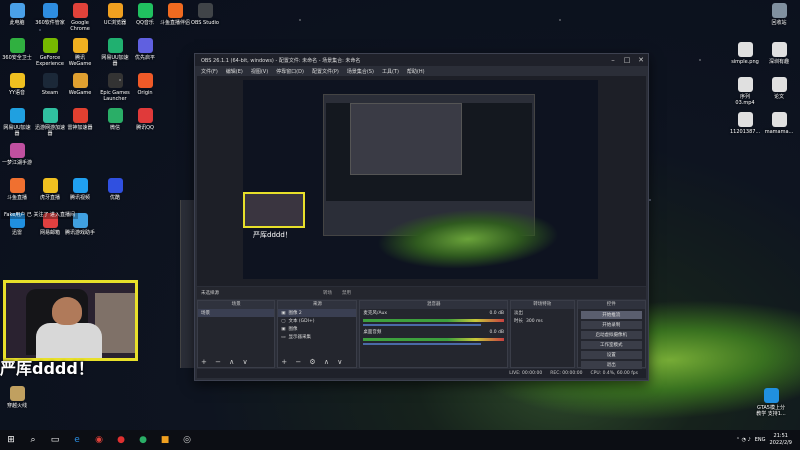 This screenshot has height=450, width=800. What do you see at coordinates (187, 440) in the screenshot?
I see `obs-taskbar-icon: ◎` at bounding box center [187, 440].